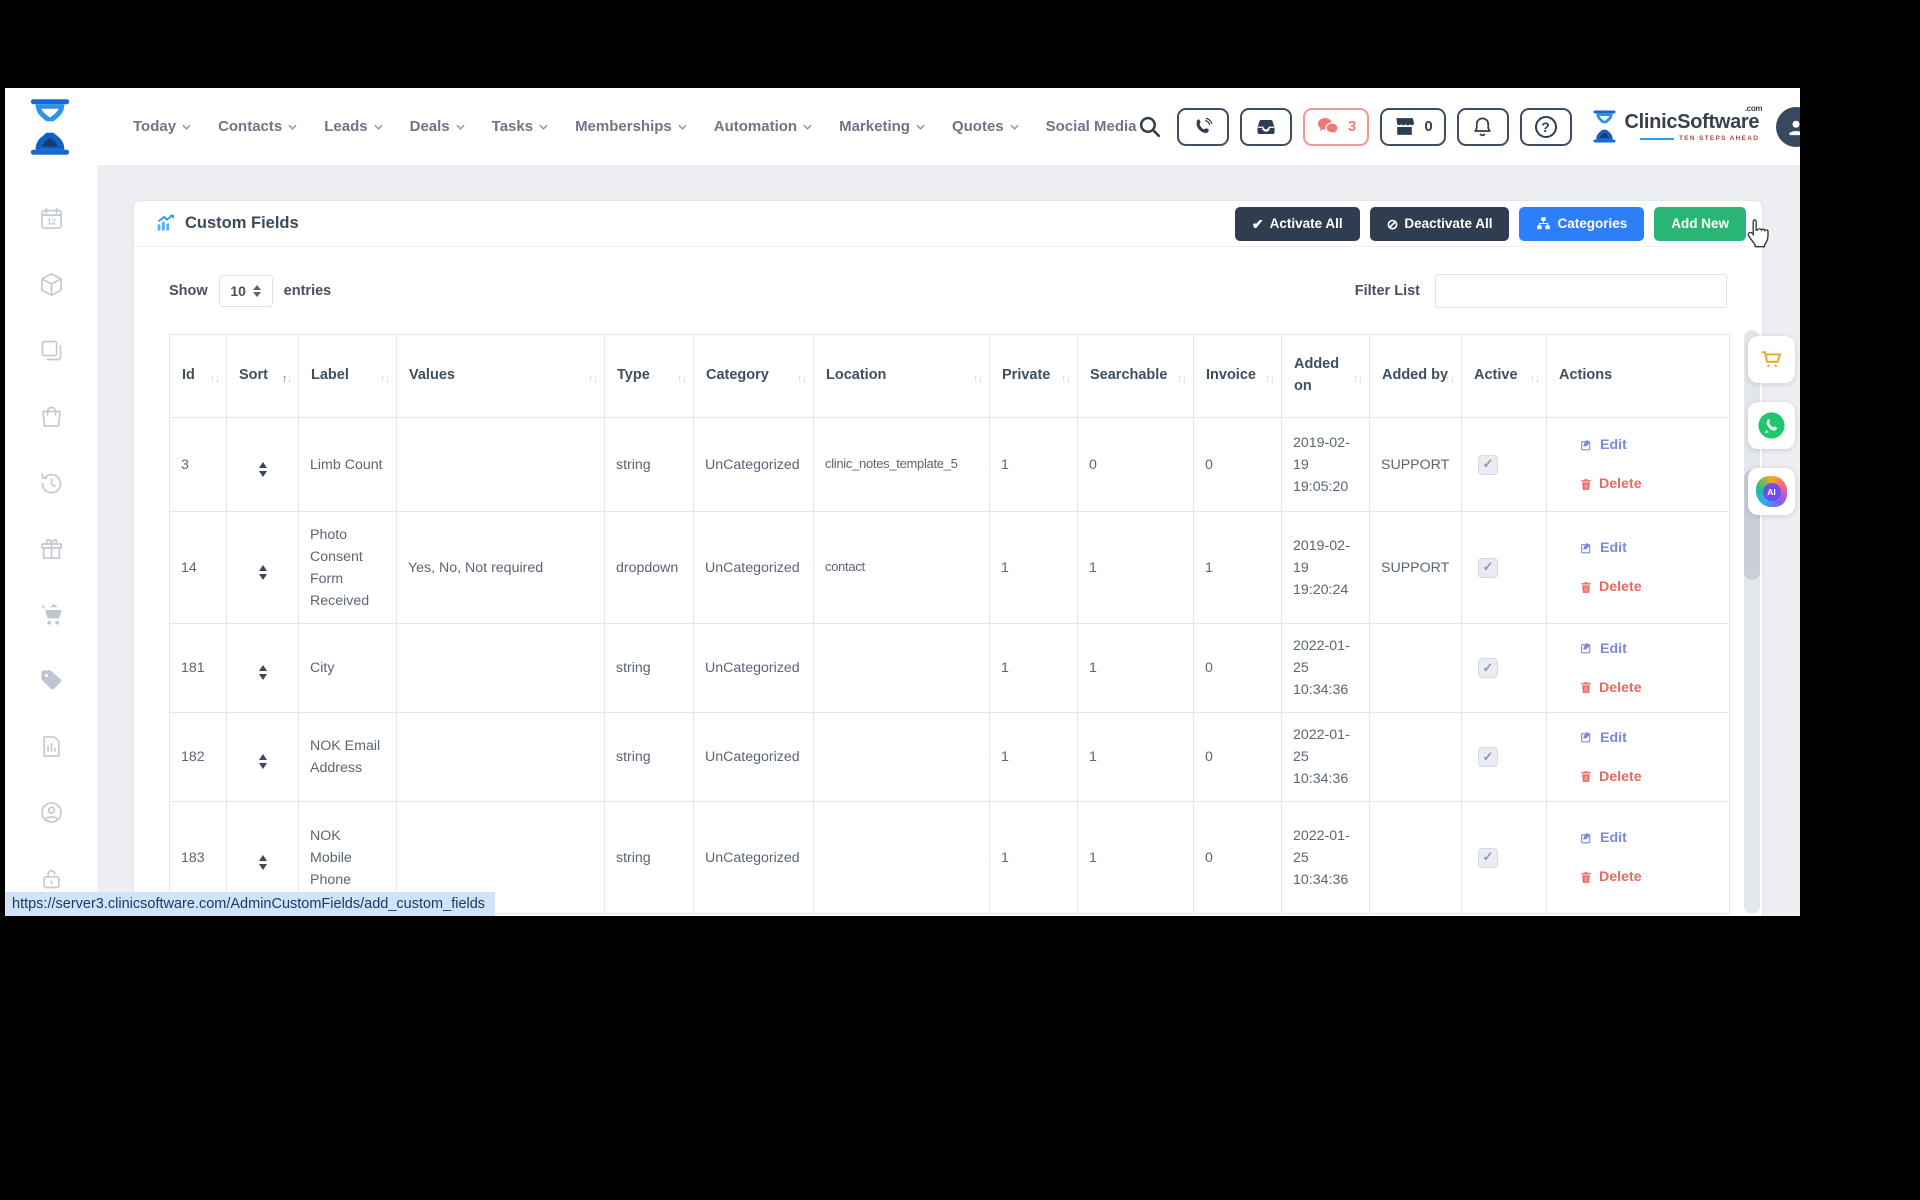 This screenshot has width=1920, height=1200. Describe the element at coordinates (1581, 291) in the screenshot. I see `filter-list-input` at that location.